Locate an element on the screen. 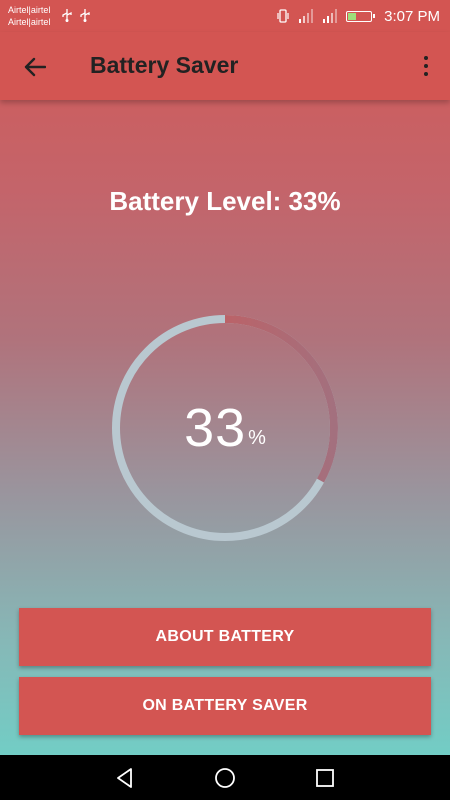  overflow-menu-button is located at coordinates (426, 66).